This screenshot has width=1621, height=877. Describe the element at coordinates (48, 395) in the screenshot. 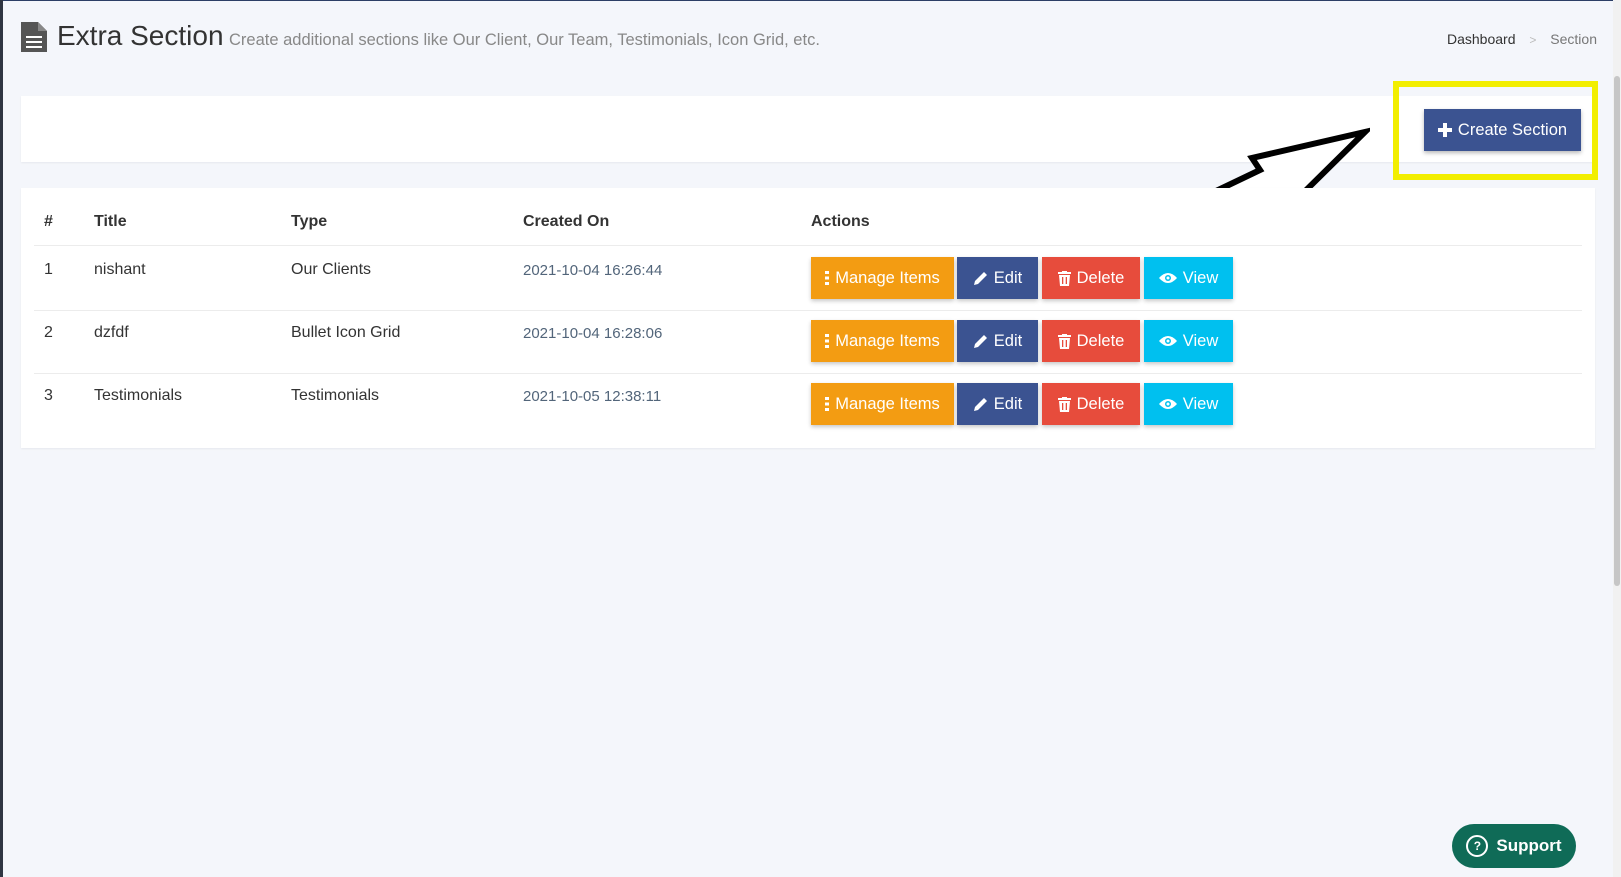

I see `row-number: 3` at that location.